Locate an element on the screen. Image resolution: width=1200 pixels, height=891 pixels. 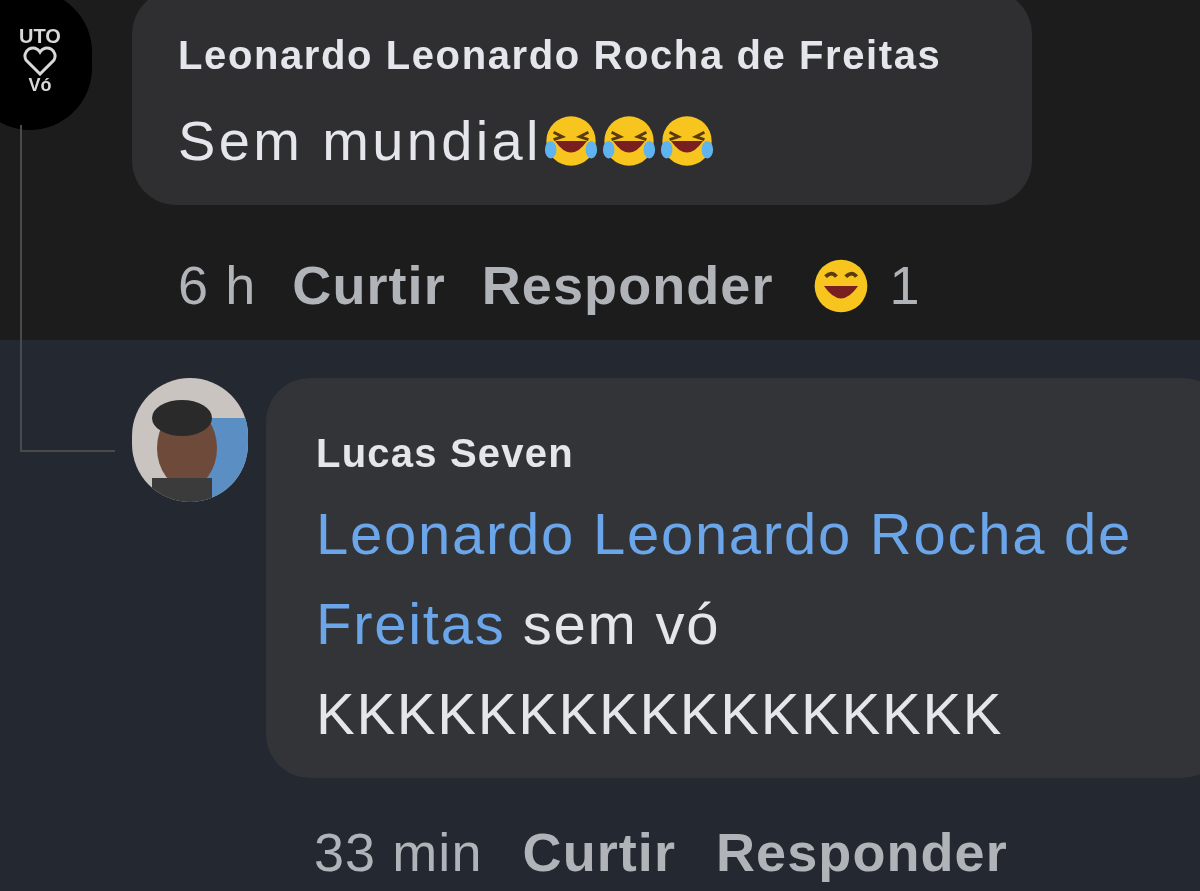
timestamp: 6 h is located at coordinates (217, 285).